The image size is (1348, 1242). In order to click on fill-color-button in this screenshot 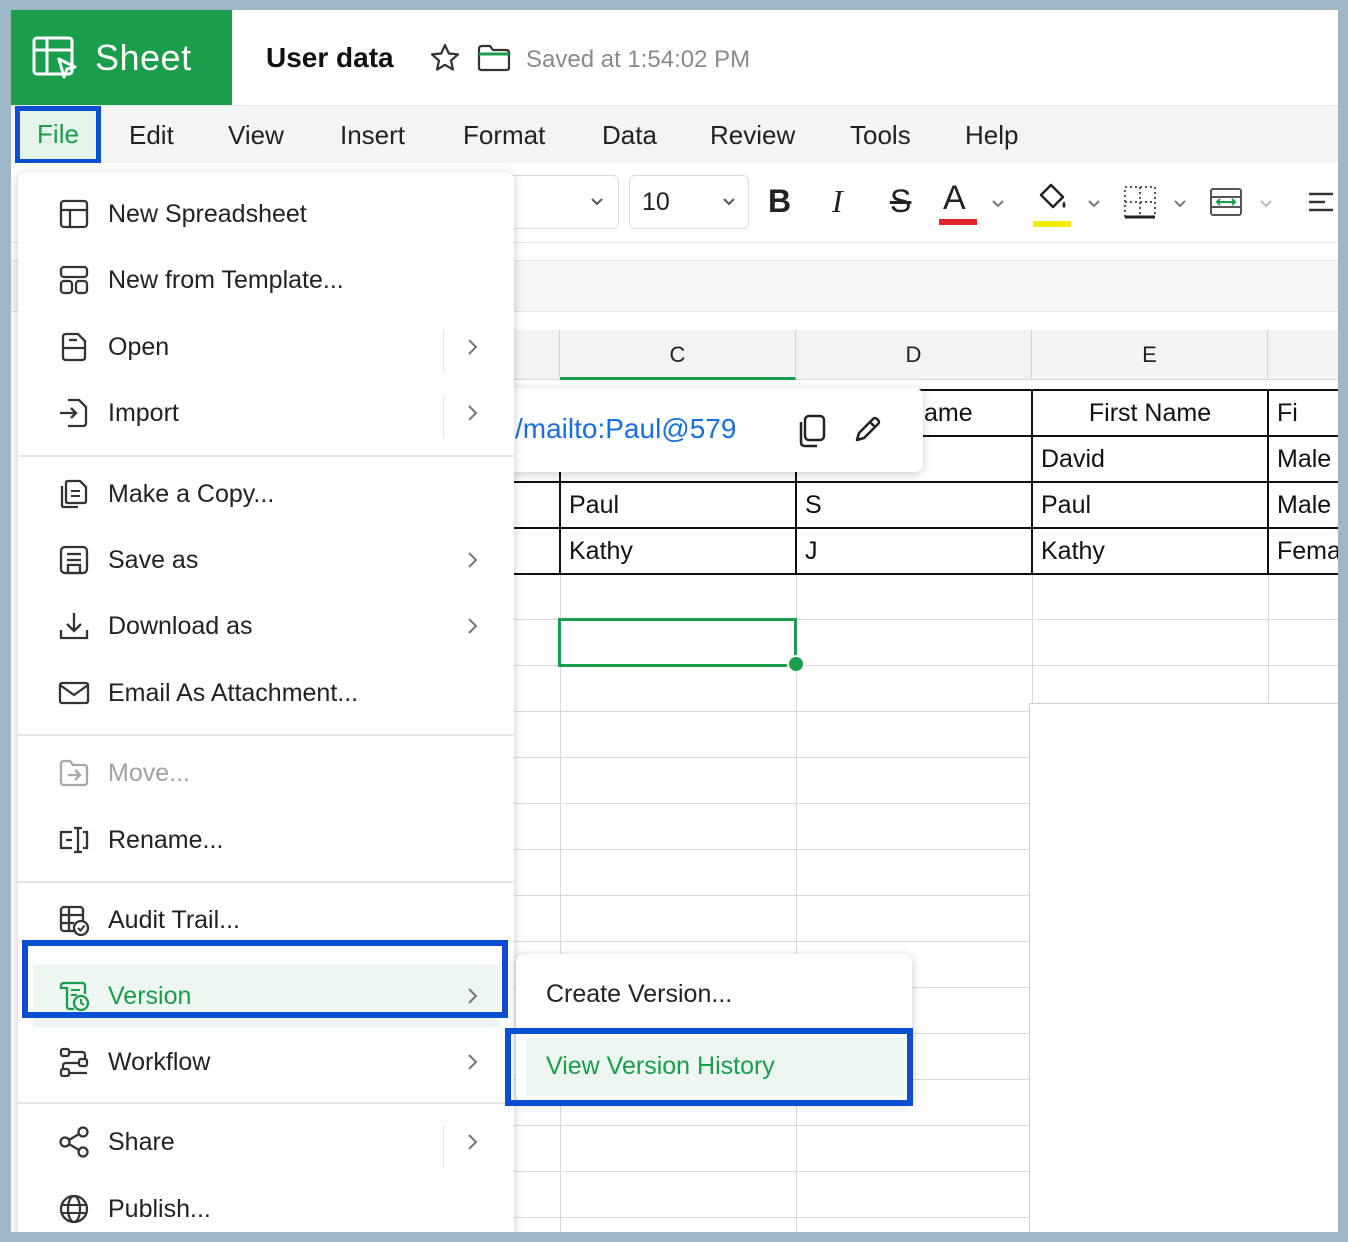, I will do `click(1052, 205)`.